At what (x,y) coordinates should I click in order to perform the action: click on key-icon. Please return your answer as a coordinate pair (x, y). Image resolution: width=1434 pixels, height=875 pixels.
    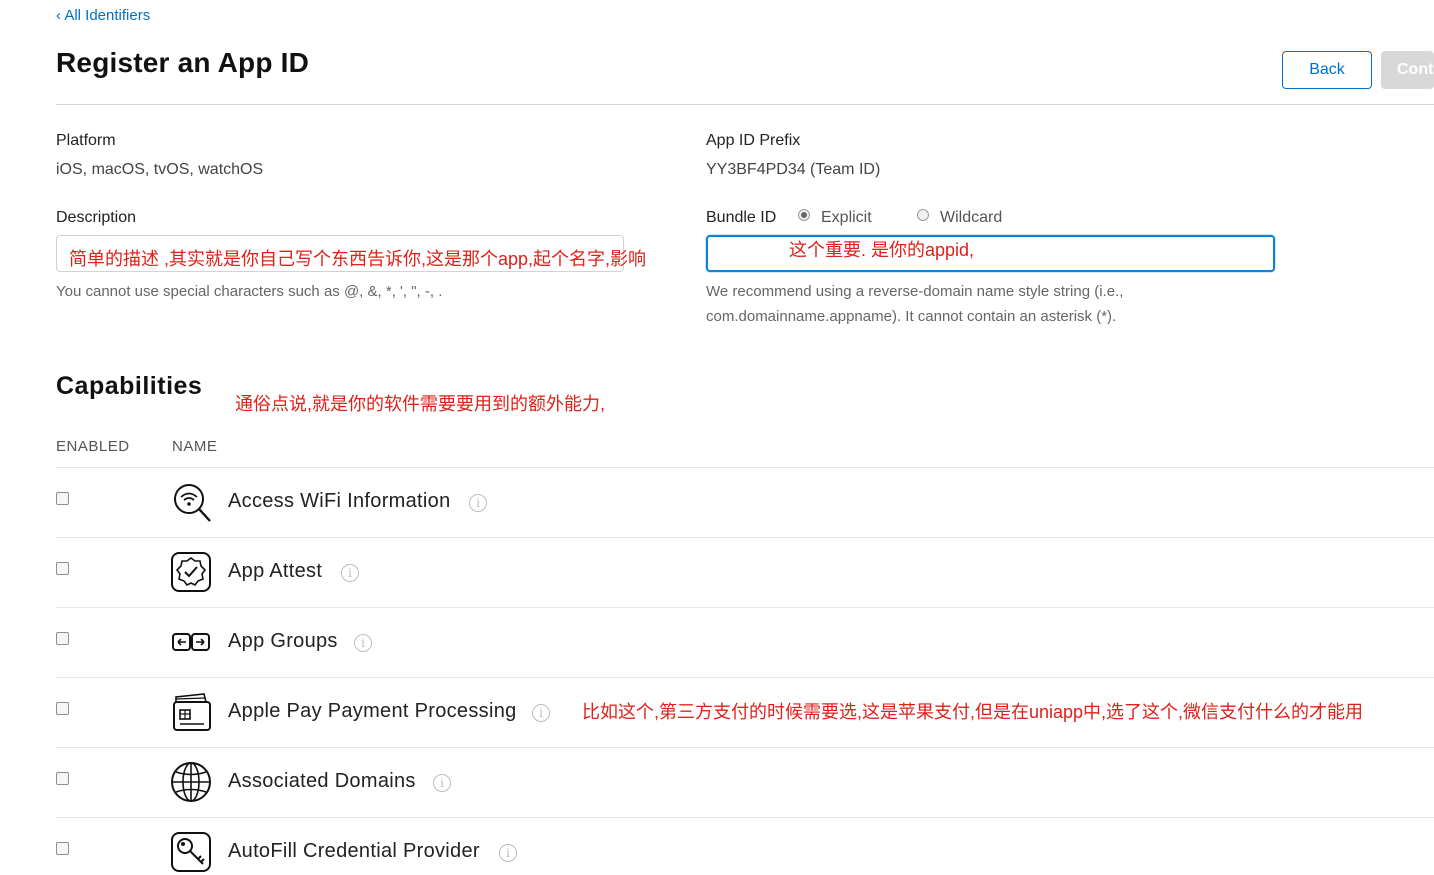
    Looking at the image, I should click on (191, 852).